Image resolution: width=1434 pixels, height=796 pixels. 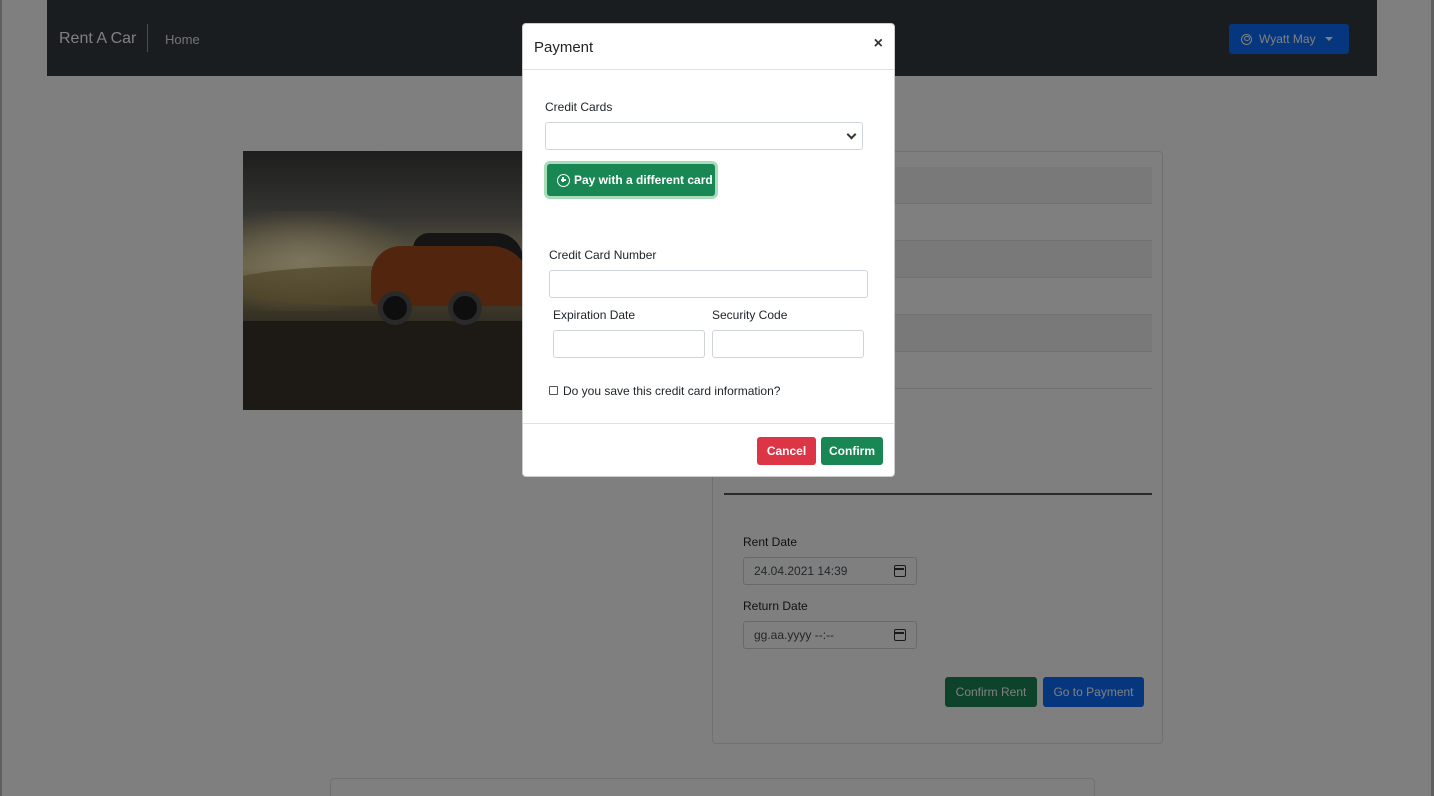 What do you see at coordinates (878, 44) in the screenshot?
I see `close-icon: ×` at bounding box center [878, 44].